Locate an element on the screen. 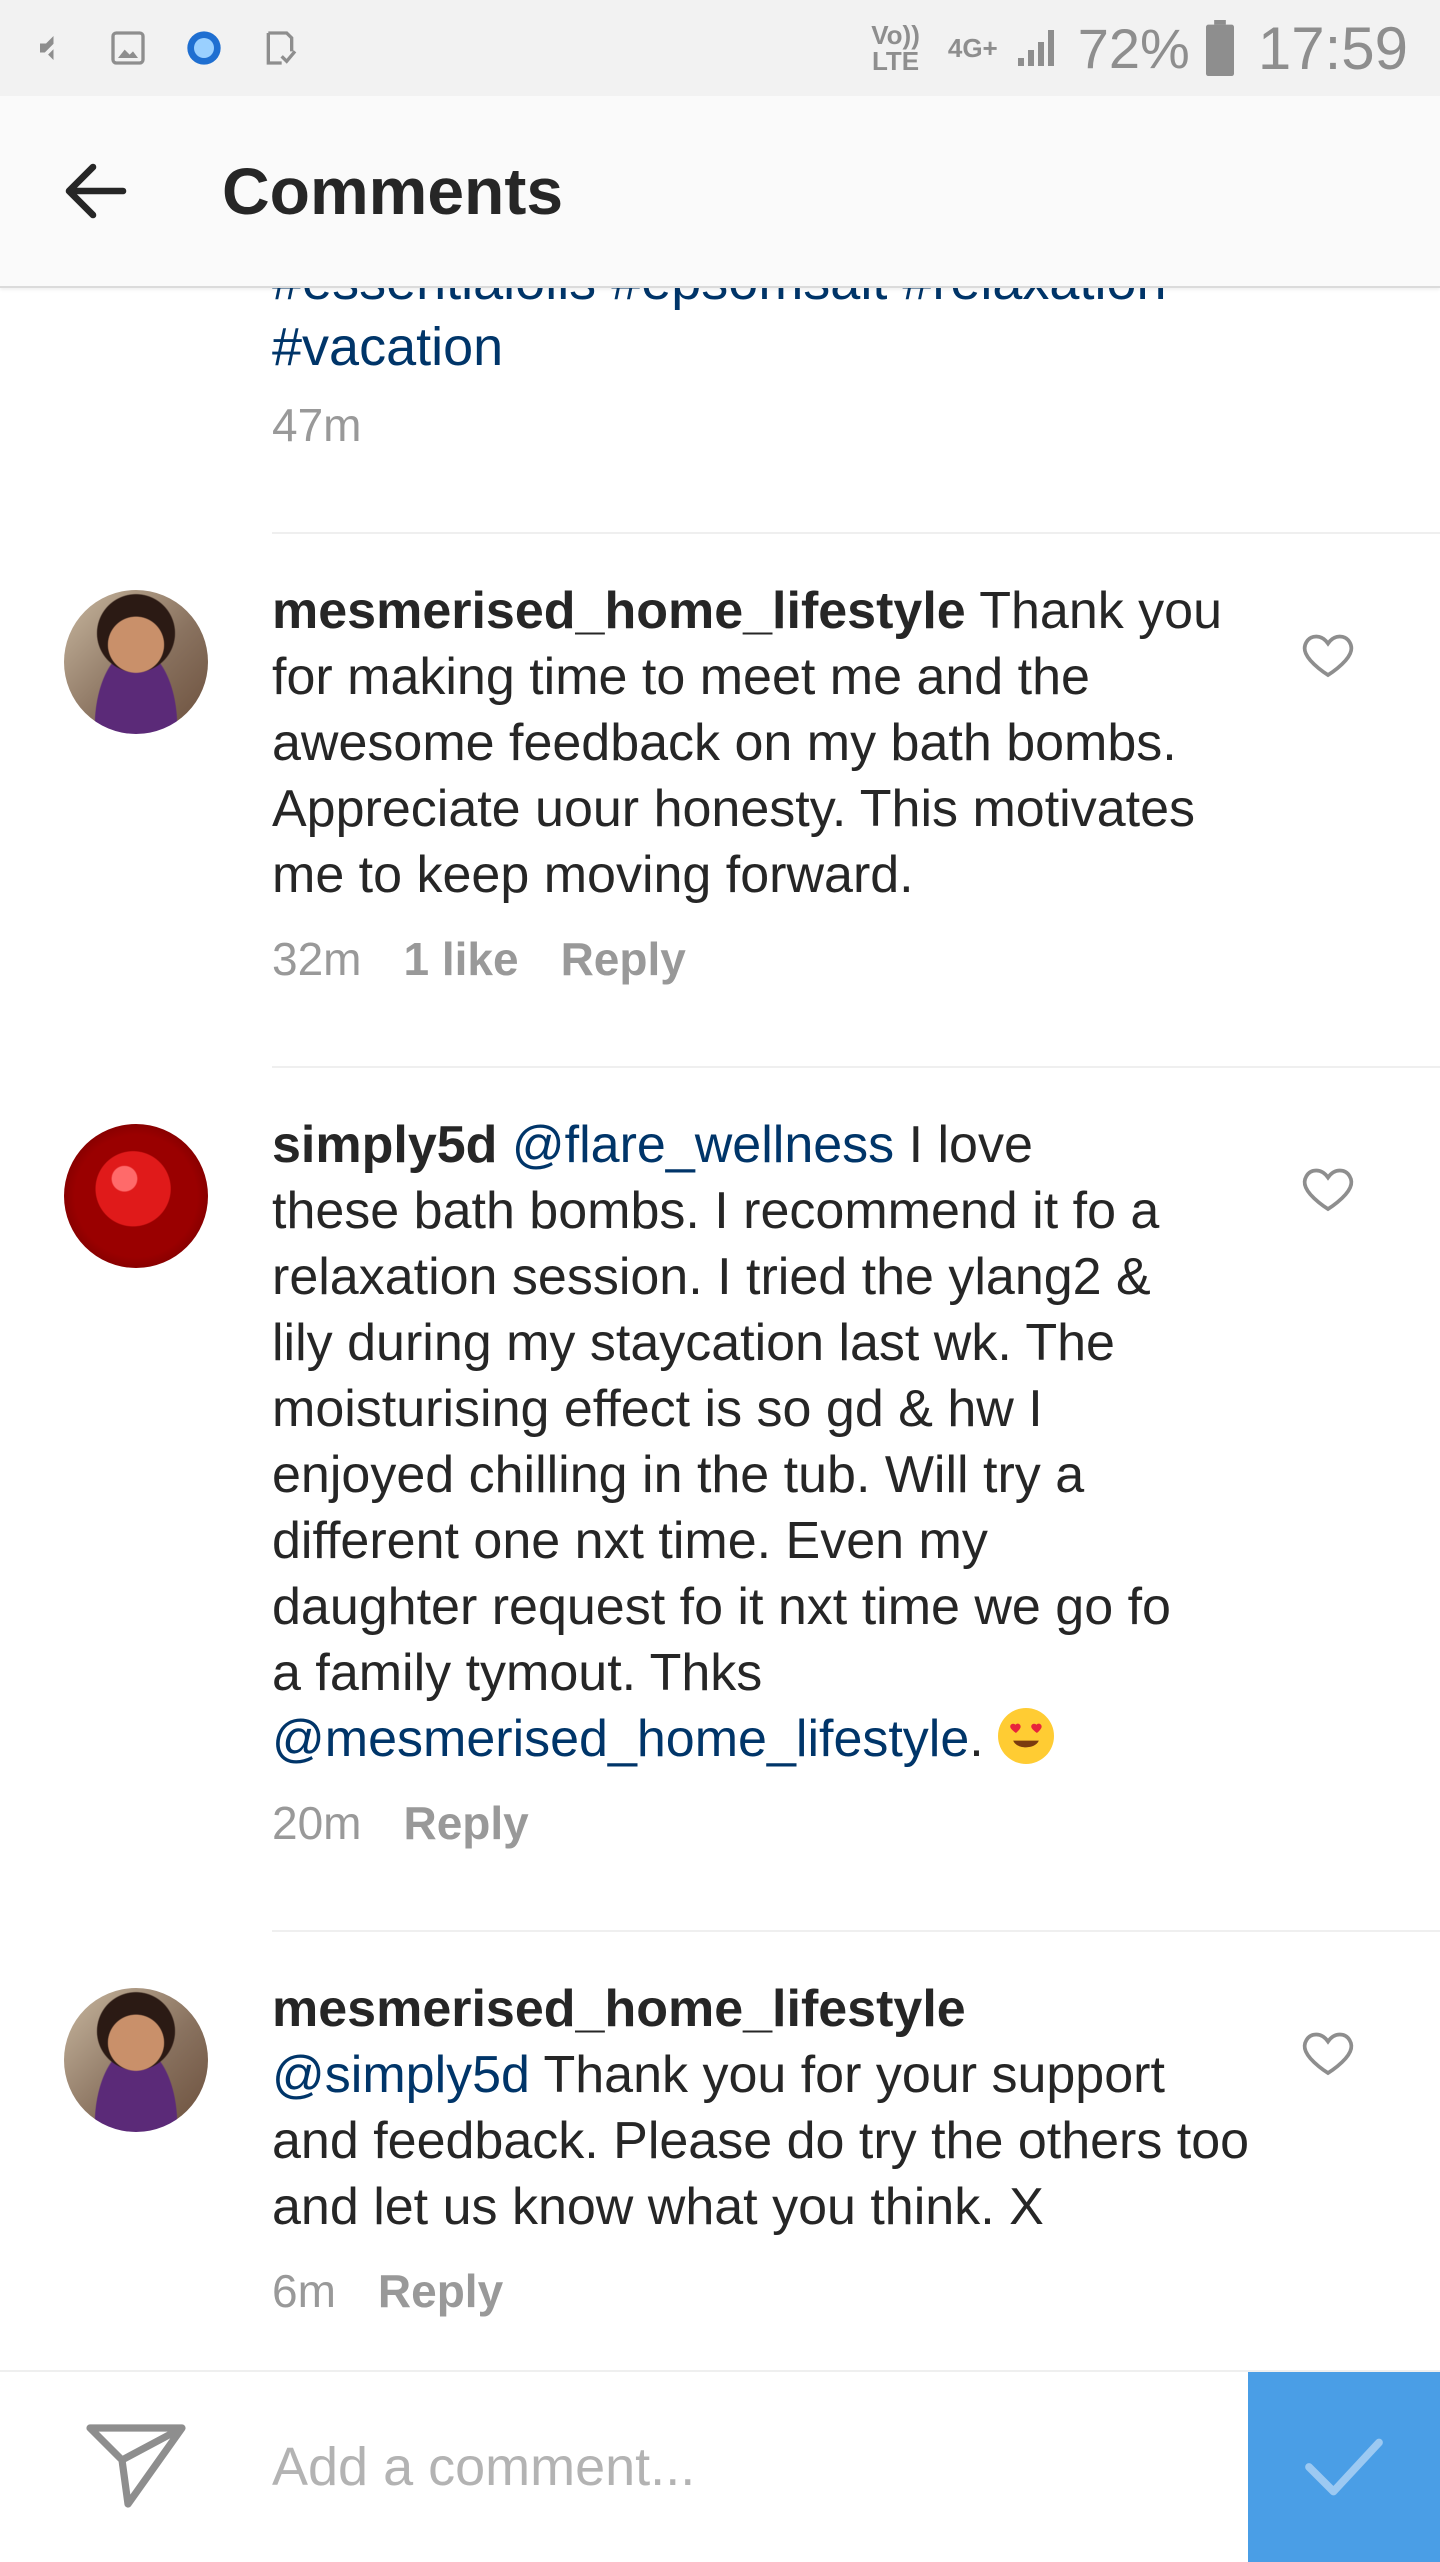 This screenshot has width=1440, height=2562. mention-link: @mesmerised_home_lifestyle is located at coordinates (620, 1739).